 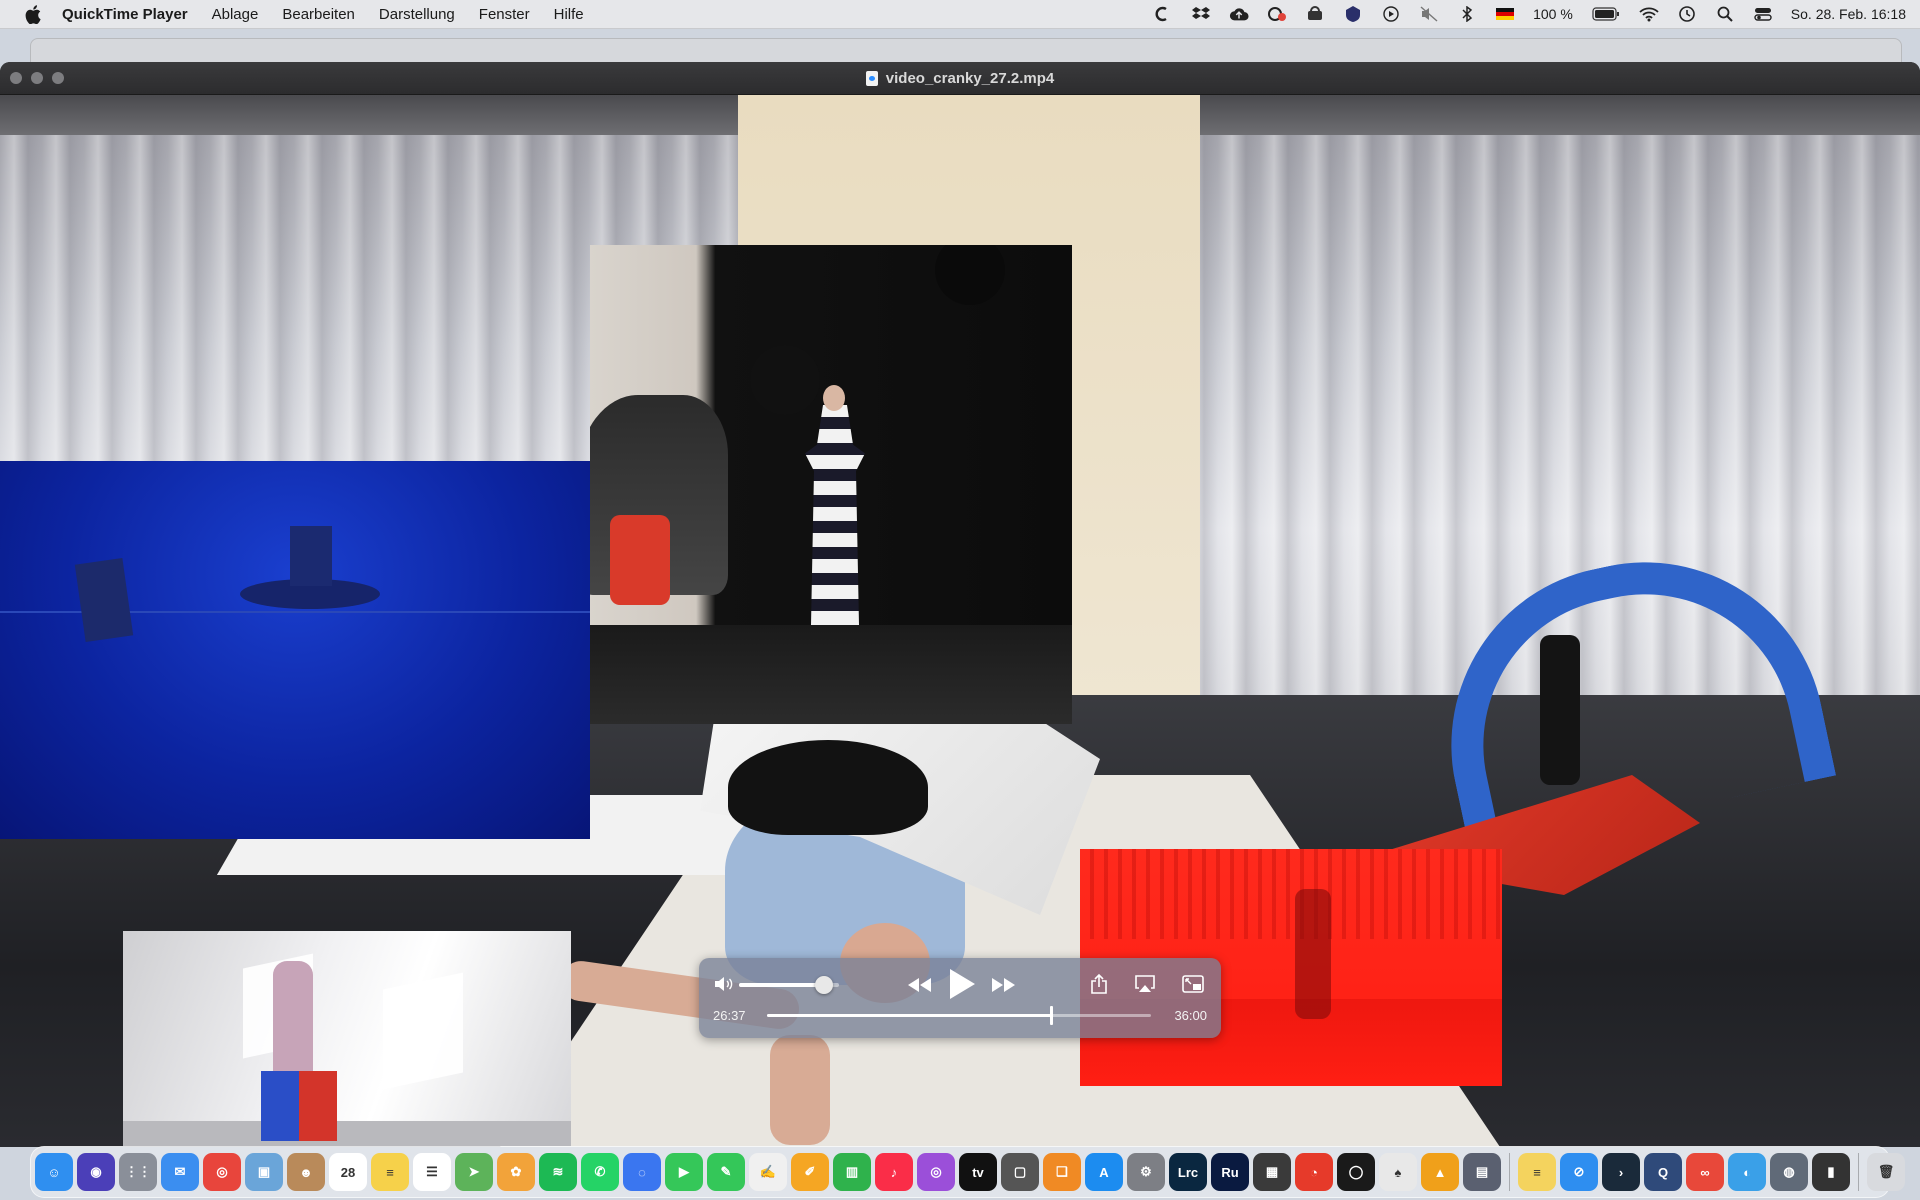 I want to click on dock-contacts-icon: ☻, so click(x=306, y=1172).